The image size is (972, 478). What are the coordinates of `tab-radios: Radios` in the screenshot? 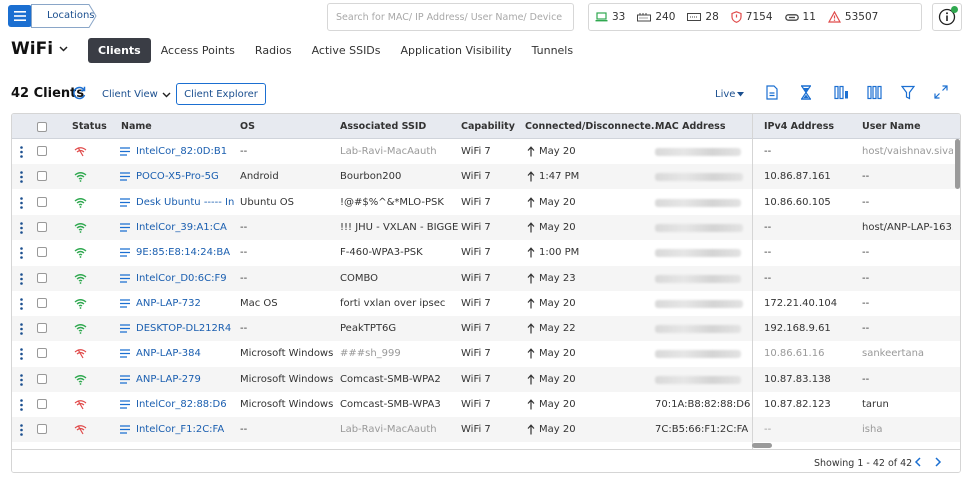 It's located at (273, 50).